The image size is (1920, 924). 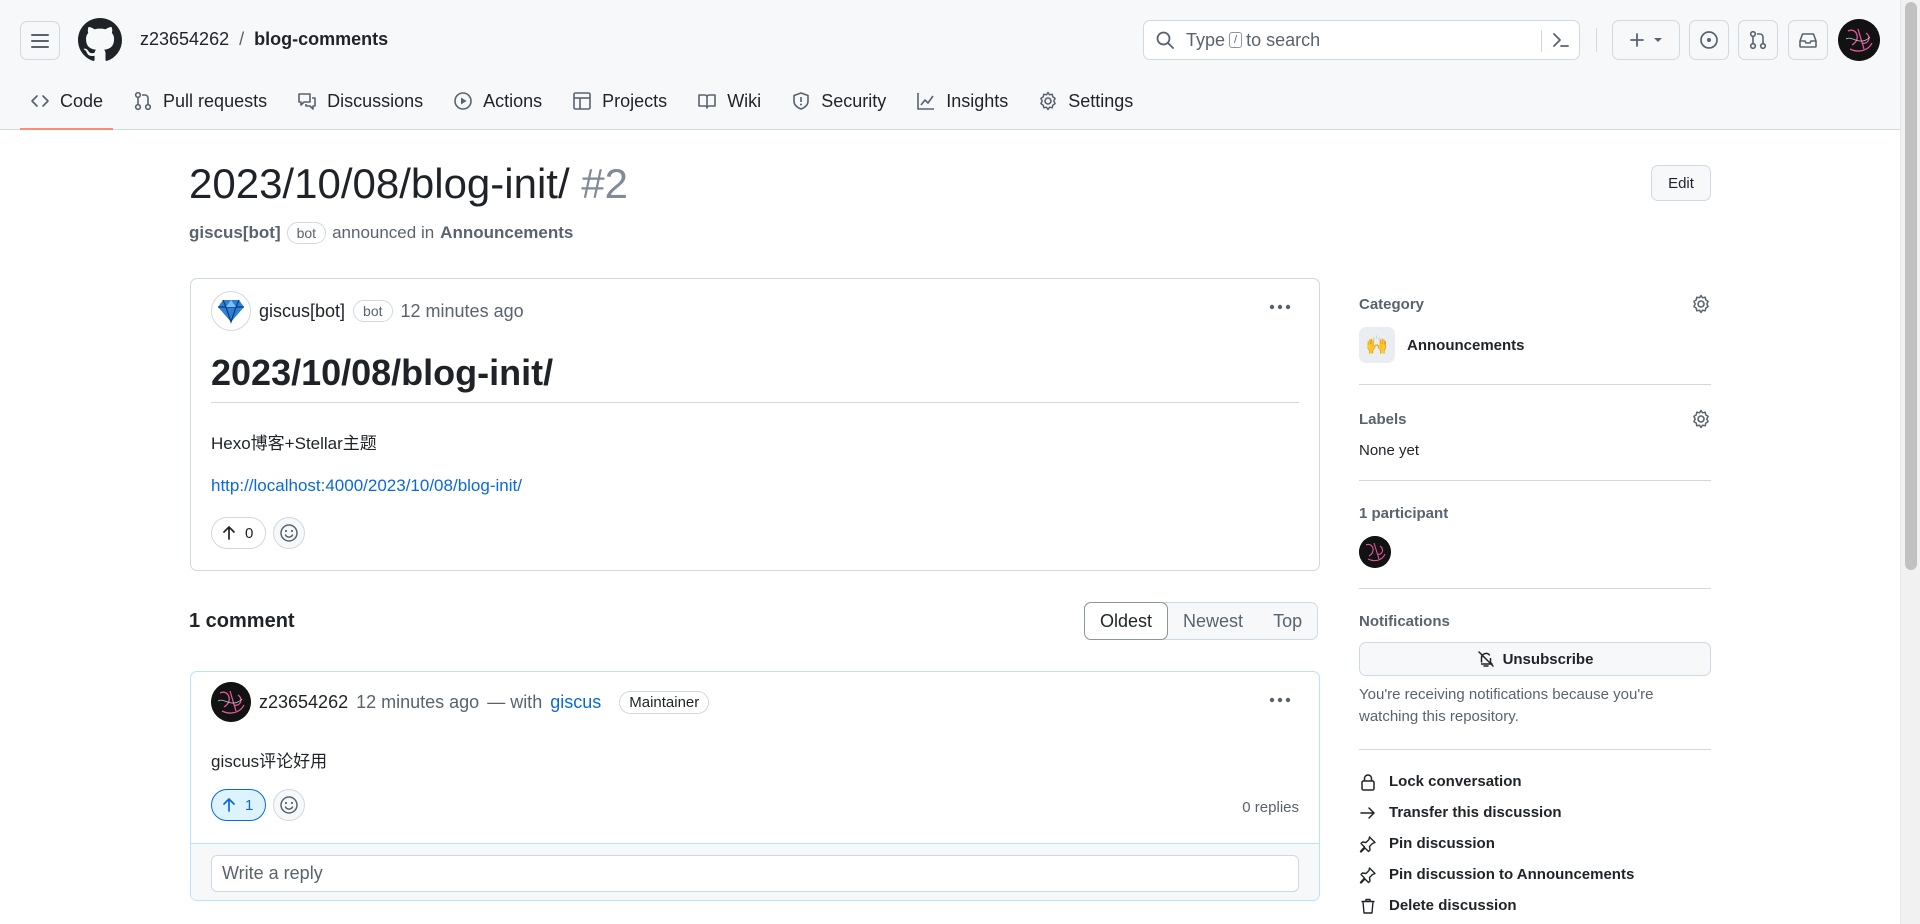 I want to click on table-icon, so click(x=582, y=101).